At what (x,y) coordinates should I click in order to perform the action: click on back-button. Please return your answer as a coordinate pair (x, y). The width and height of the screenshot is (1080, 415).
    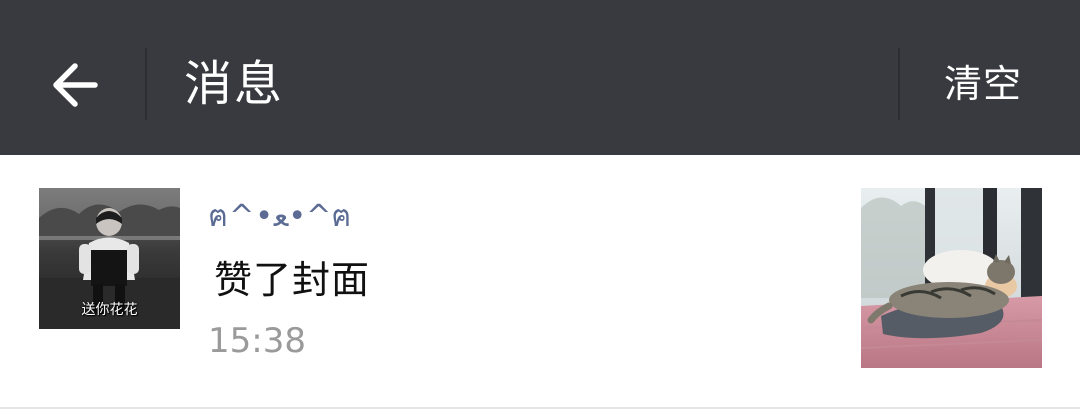
    Looking at the image, I should click on (75, 85).